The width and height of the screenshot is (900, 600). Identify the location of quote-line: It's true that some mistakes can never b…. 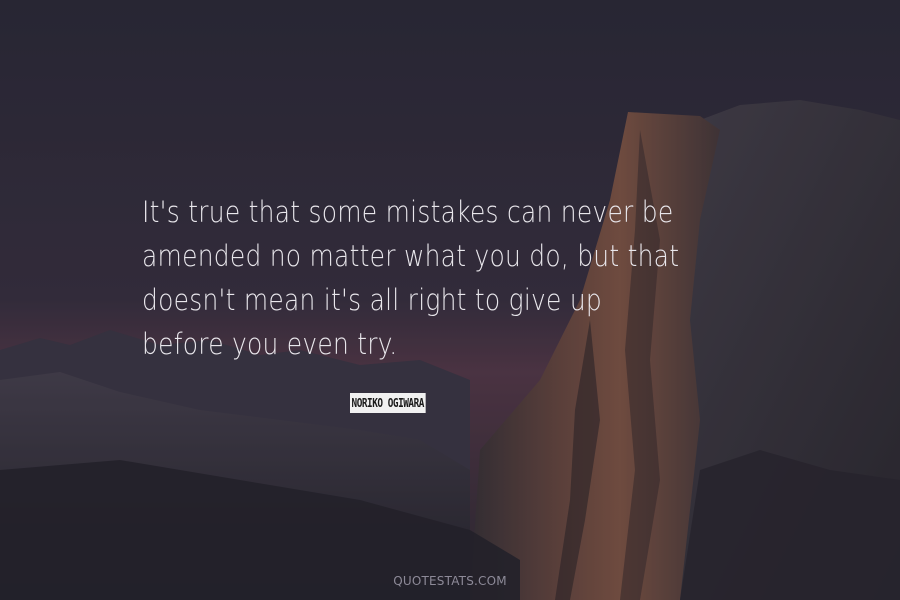
(408, 212).